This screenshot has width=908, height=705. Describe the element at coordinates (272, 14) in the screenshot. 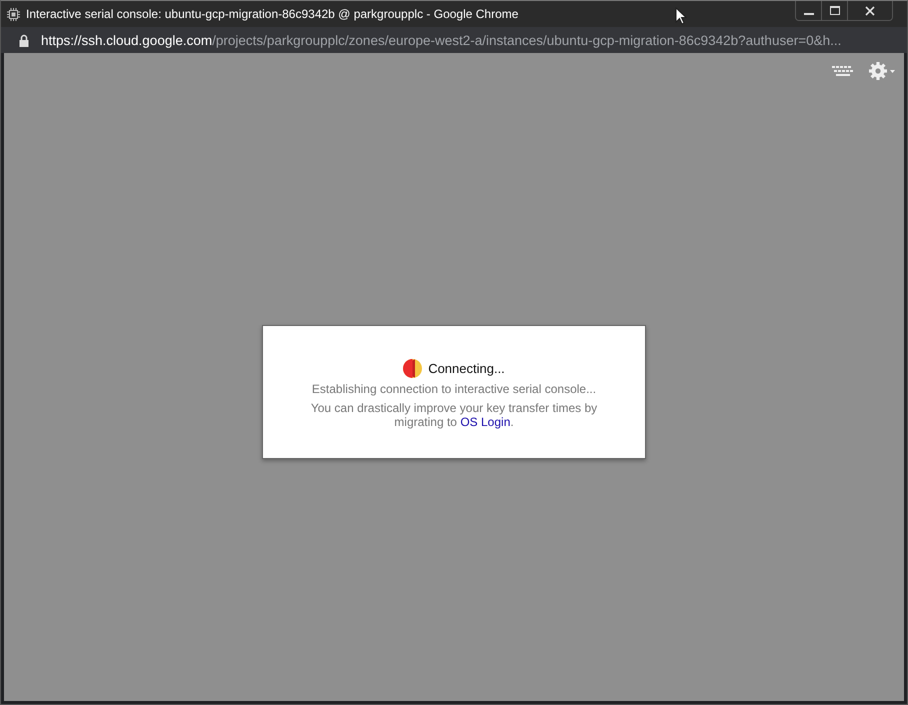

I see `window-title: Interactive serial console: ubuntu-gcp-migration-86c9342b @ parkgroupplc - Google Chrome` at that location.